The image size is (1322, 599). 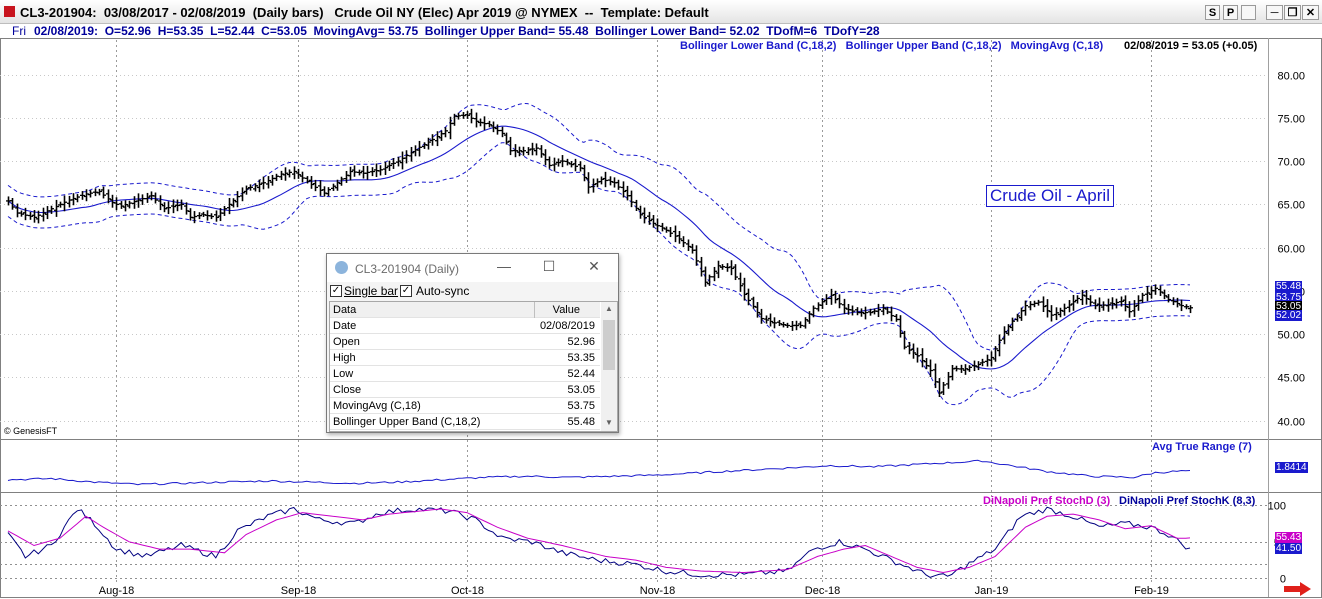 I want to click on price-last-legend: 02/08/2019 = 53.05 (+0.05), so click(x=1191, y=46).